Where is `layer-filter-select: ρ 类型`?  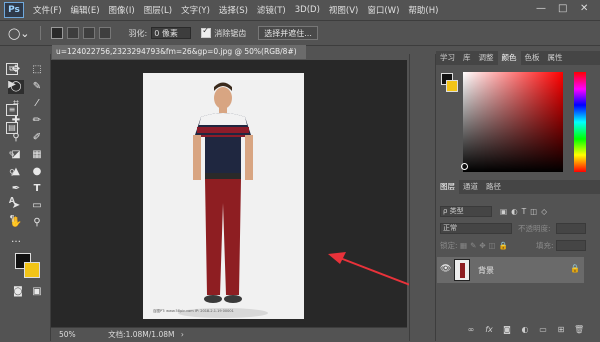
layer-filter-select: ρ 类型 is located at coordinates (466, 211).